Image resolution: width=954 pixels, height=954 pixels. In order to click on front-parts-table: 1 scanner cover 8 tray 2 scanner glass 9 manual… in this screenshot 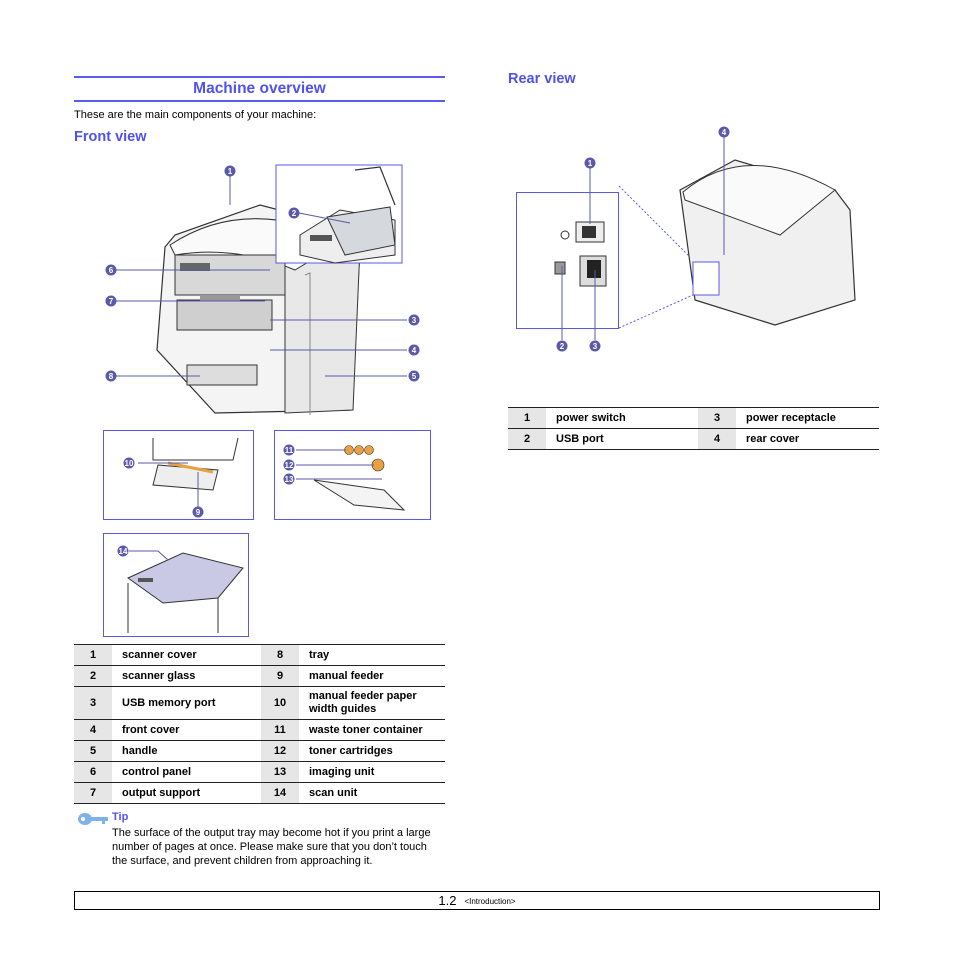, I will do `click(259, 724)`.